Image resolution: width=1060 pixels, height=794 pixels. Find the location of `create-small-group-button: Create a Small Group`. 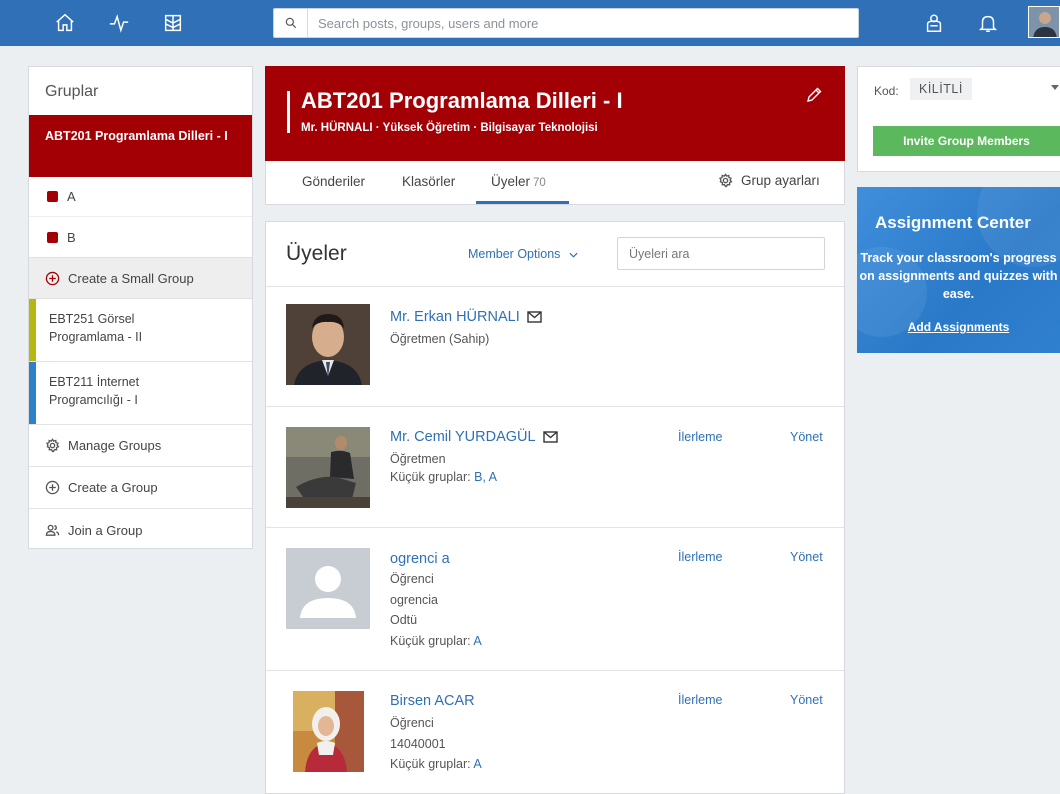

create-small-group-button: Create a Small Group is located at coordinates (140, 278).